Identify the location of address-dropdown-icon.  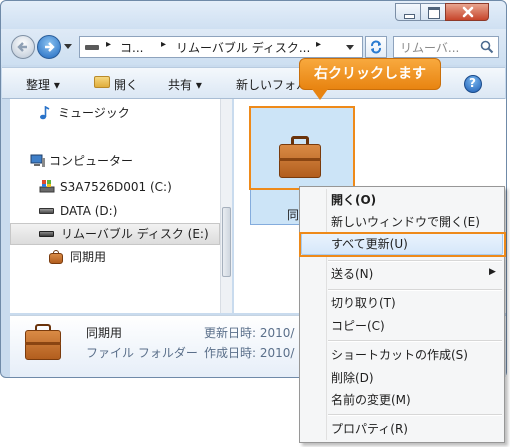
(350, 47).